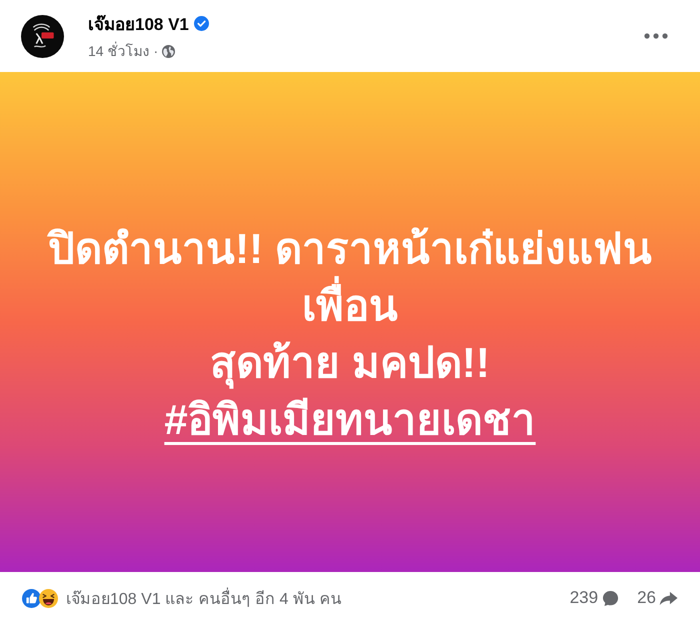 This screenshot has height=624, width=700. What do you see at coordinates (610, 598) in the screenshot?
I see `comment-bubble-icon` at bounding box center [610, 598].